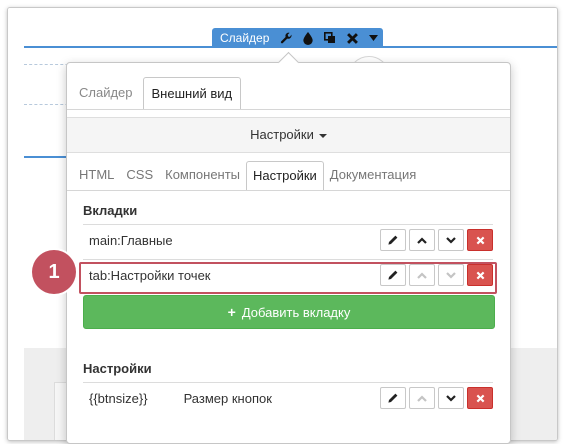 This screenshot has height=444, width=566. Describe the element at coordinates (131, 240) in the screenshot. I see `tab-item-name: main:Главные` at that location.